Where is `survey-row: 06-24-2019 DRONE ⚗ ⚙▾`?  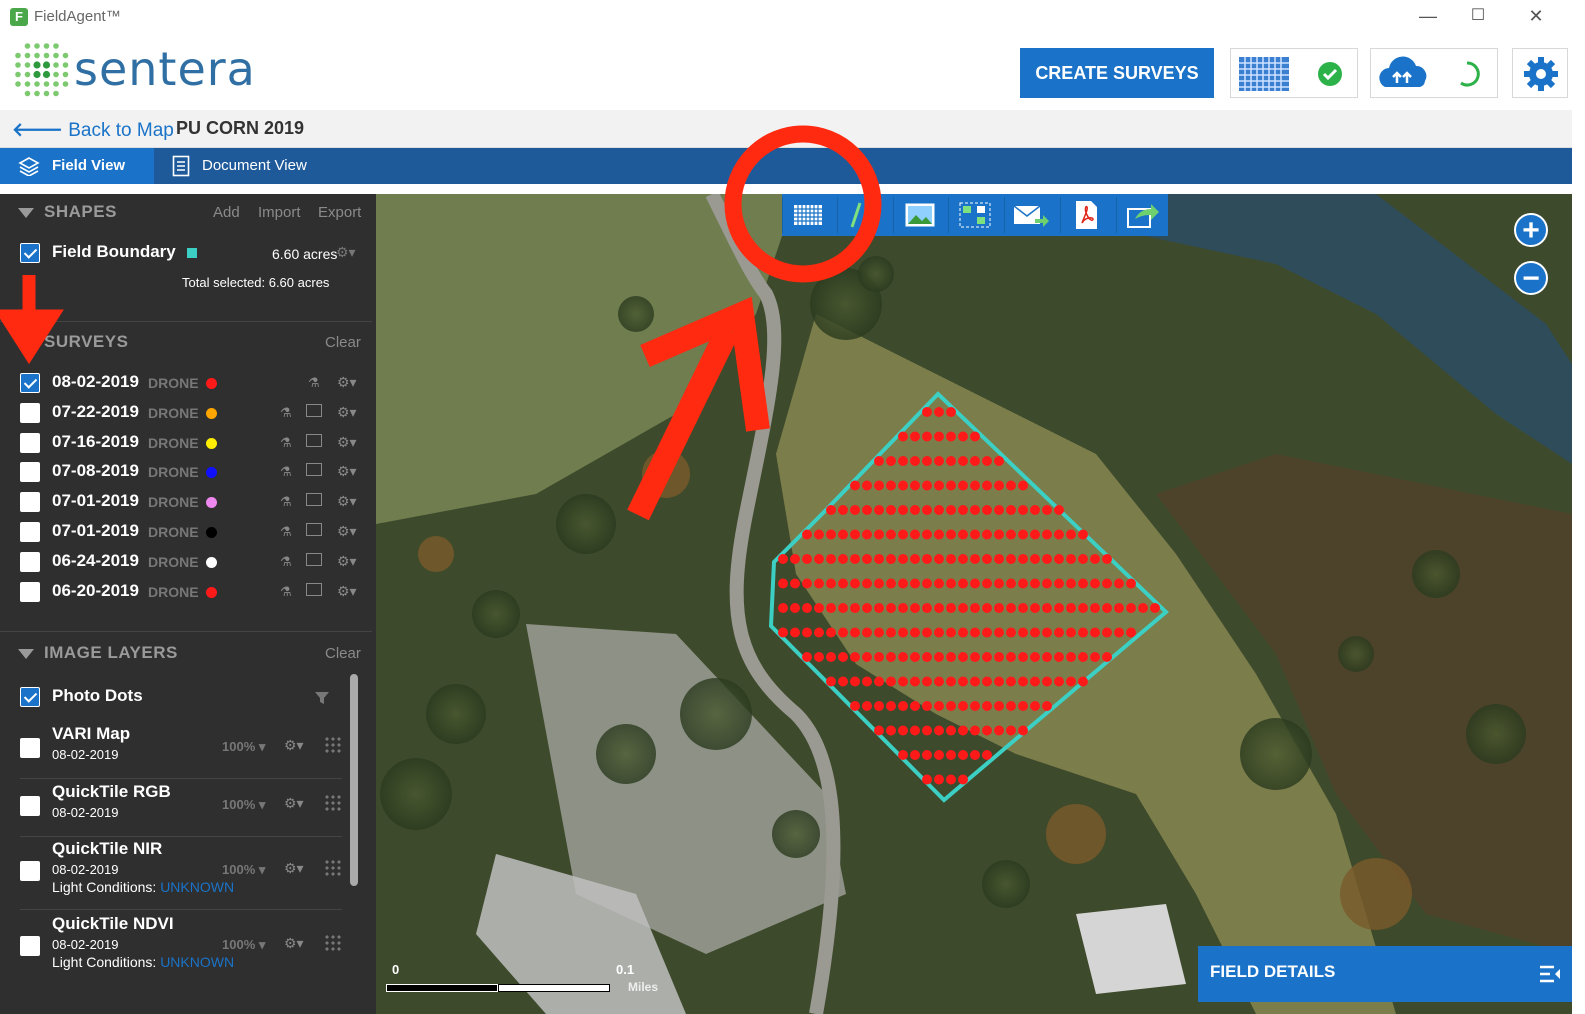 survey-row: 06-24-2019 DRONE ⚗ ⚙▾ is located at coordinates (185, 562).